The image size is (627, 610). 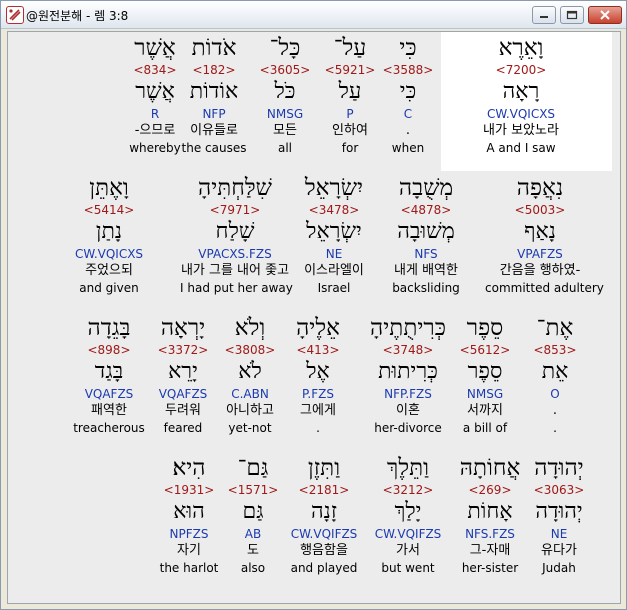 What do you see at coordinates (521, 148) in the screenshot?
I see `english-gloss: A and I saw` at bounding box center [521, 148].